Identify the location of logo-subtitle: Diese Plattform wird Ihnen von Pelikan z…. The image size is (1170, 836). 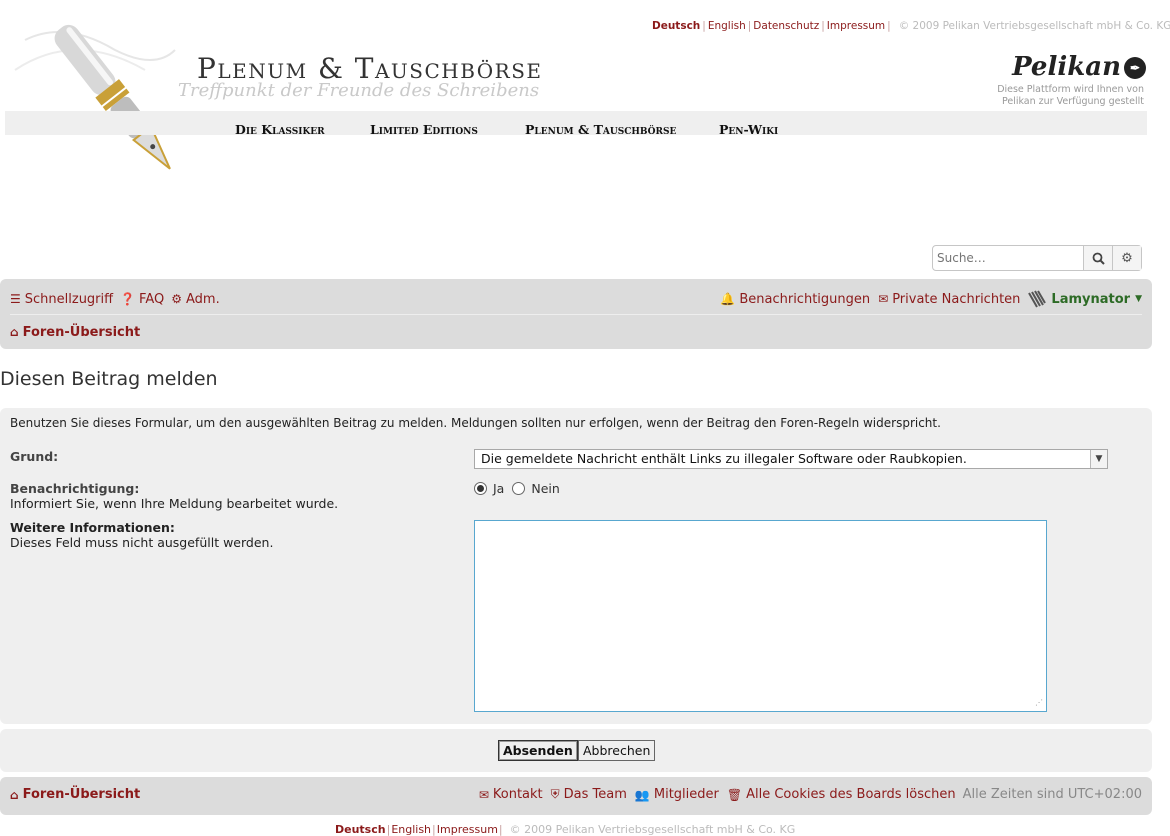
(1070, 95).